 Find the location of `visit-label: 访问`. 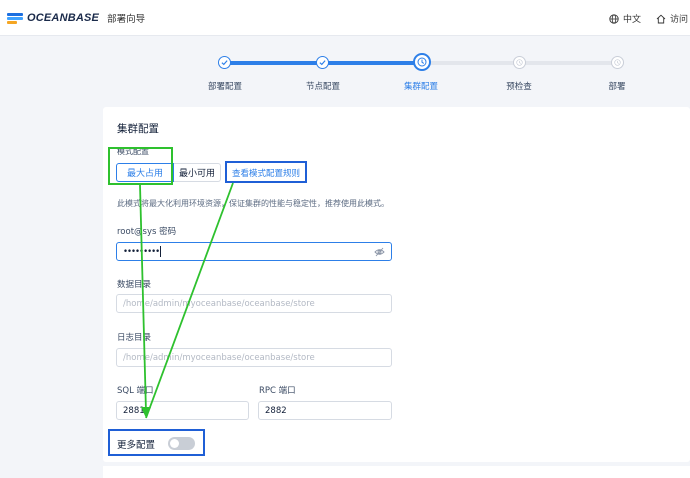

visit-label: 访问 is located at coordinates (679, 20).